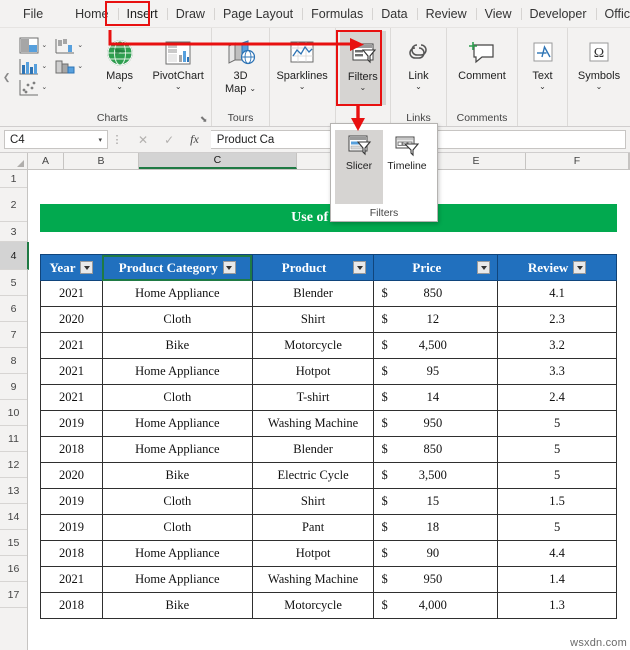 This screenshot has height=650, width=630. I want to click on combo-chart-button: ⌄, so click(68, 66).